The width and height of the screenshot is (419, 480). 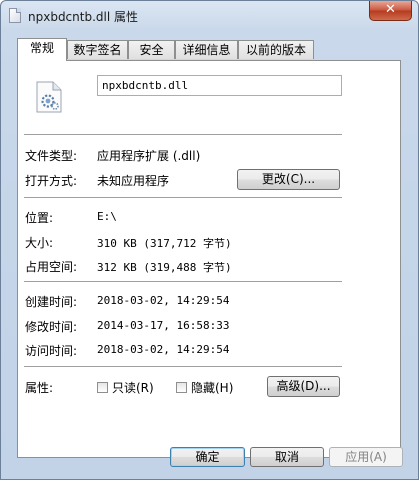 What do you see at coordinates (181, 387) in the screenshot?
I see `hidden-checkbox` at bounding box center [181, 387].